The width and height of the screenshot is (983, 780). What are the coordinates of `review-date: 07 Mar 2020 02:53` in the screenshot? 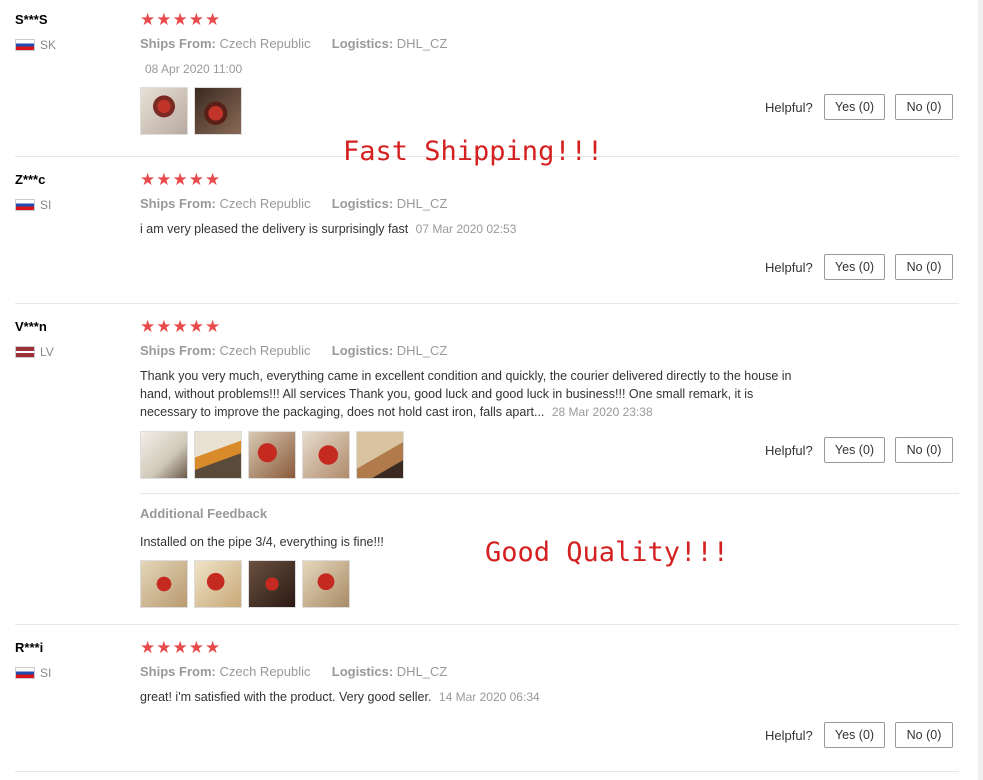 It's located at (466, 229).